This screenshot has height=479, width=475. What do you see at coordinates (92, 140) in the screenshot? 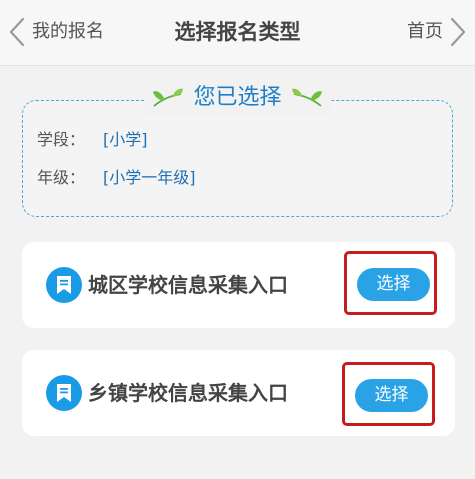
I see `stage-row: 学段： [小学]` at bounding box center [92, 140].